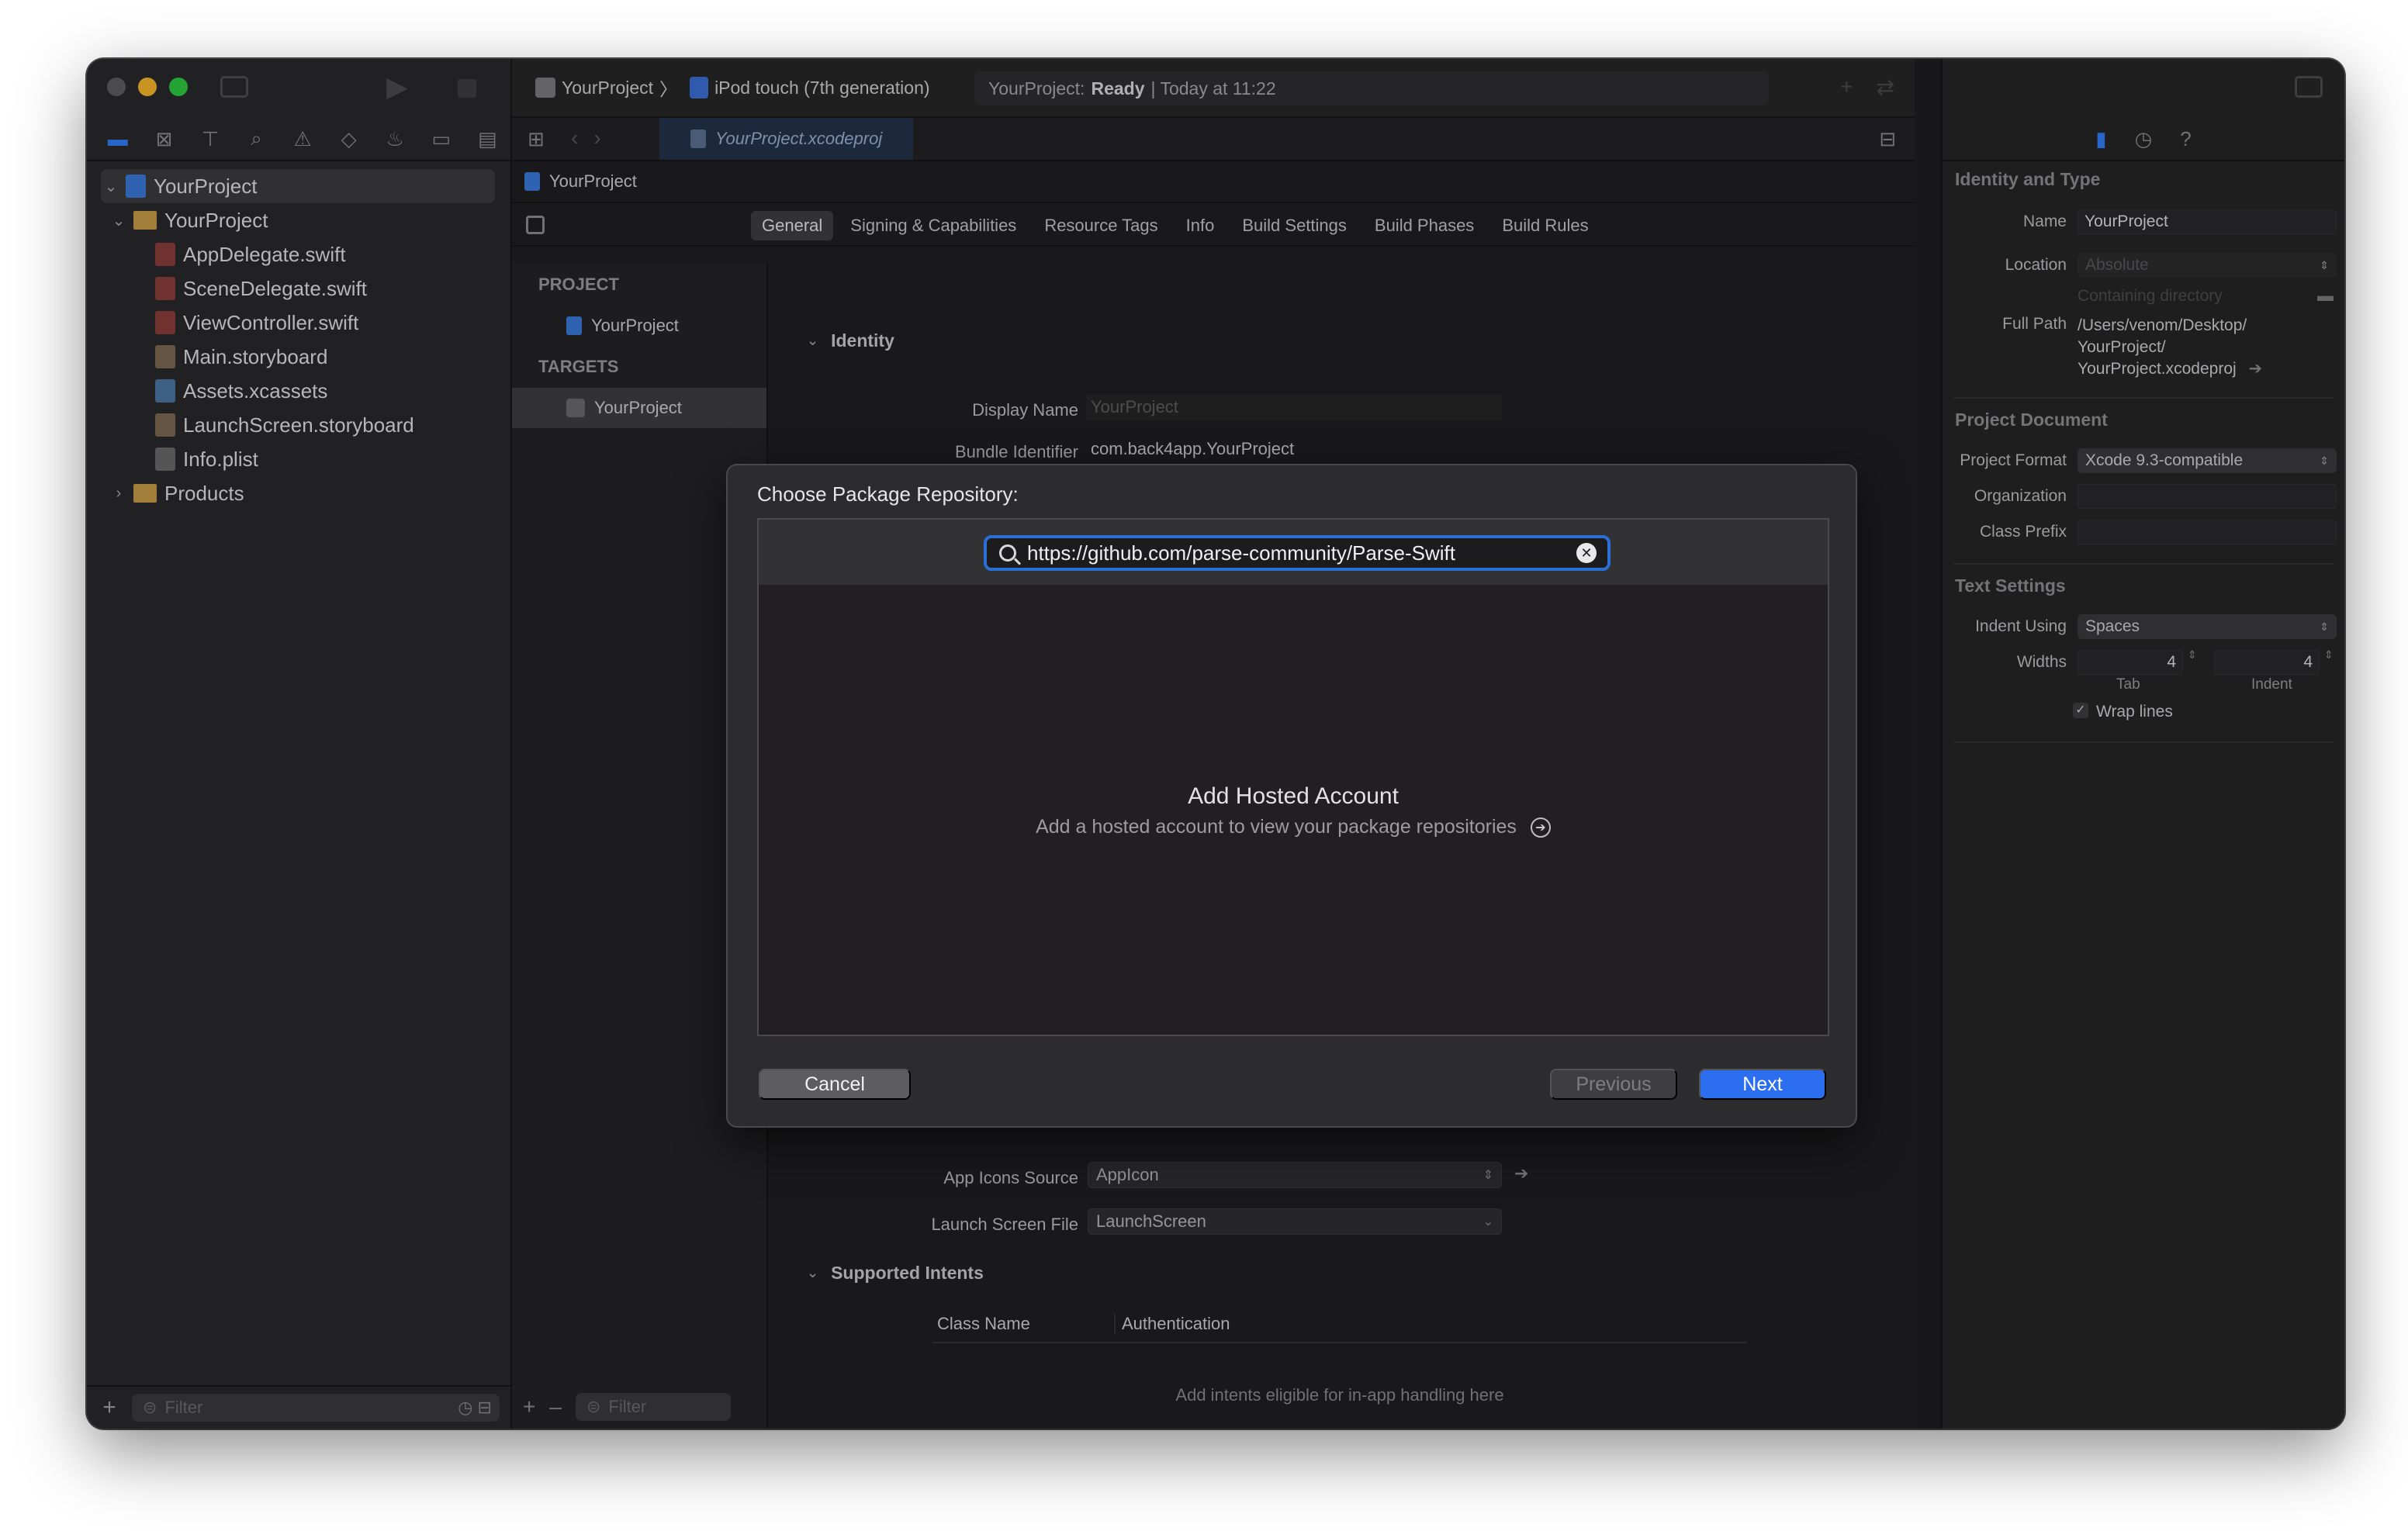 Image resolution: width=2408 pixels, height=1531 pixels. I want to click on search-icon, so click(1008, 553).